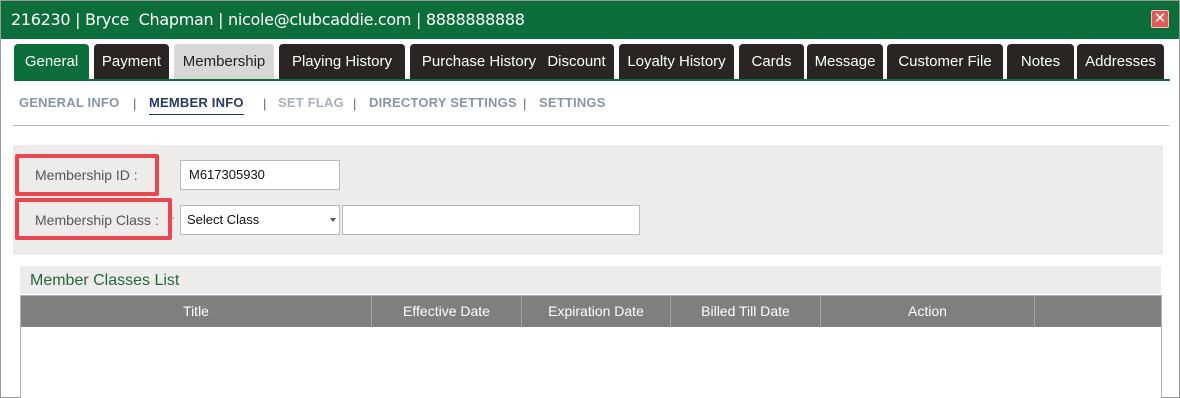 The image size is (1180, 398). What do you see at coordinates (591, 125) in the screenshot?
I see `subnav-divider` at bounding box center [591, 125].